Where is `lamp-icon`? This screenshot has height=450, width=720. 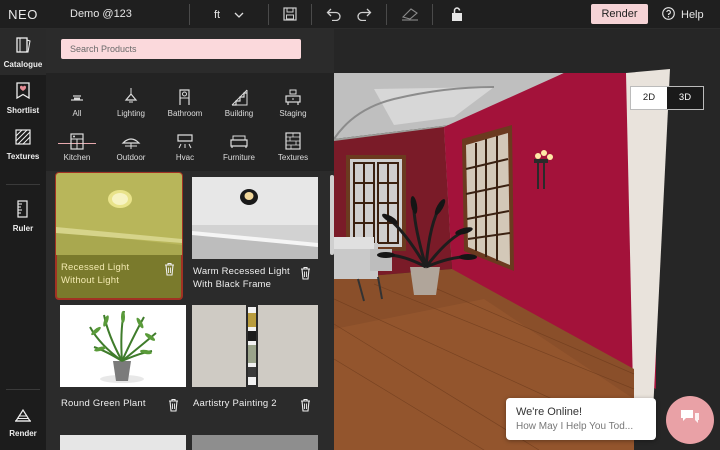 lamp-icon is located at coordinates (77, 98).